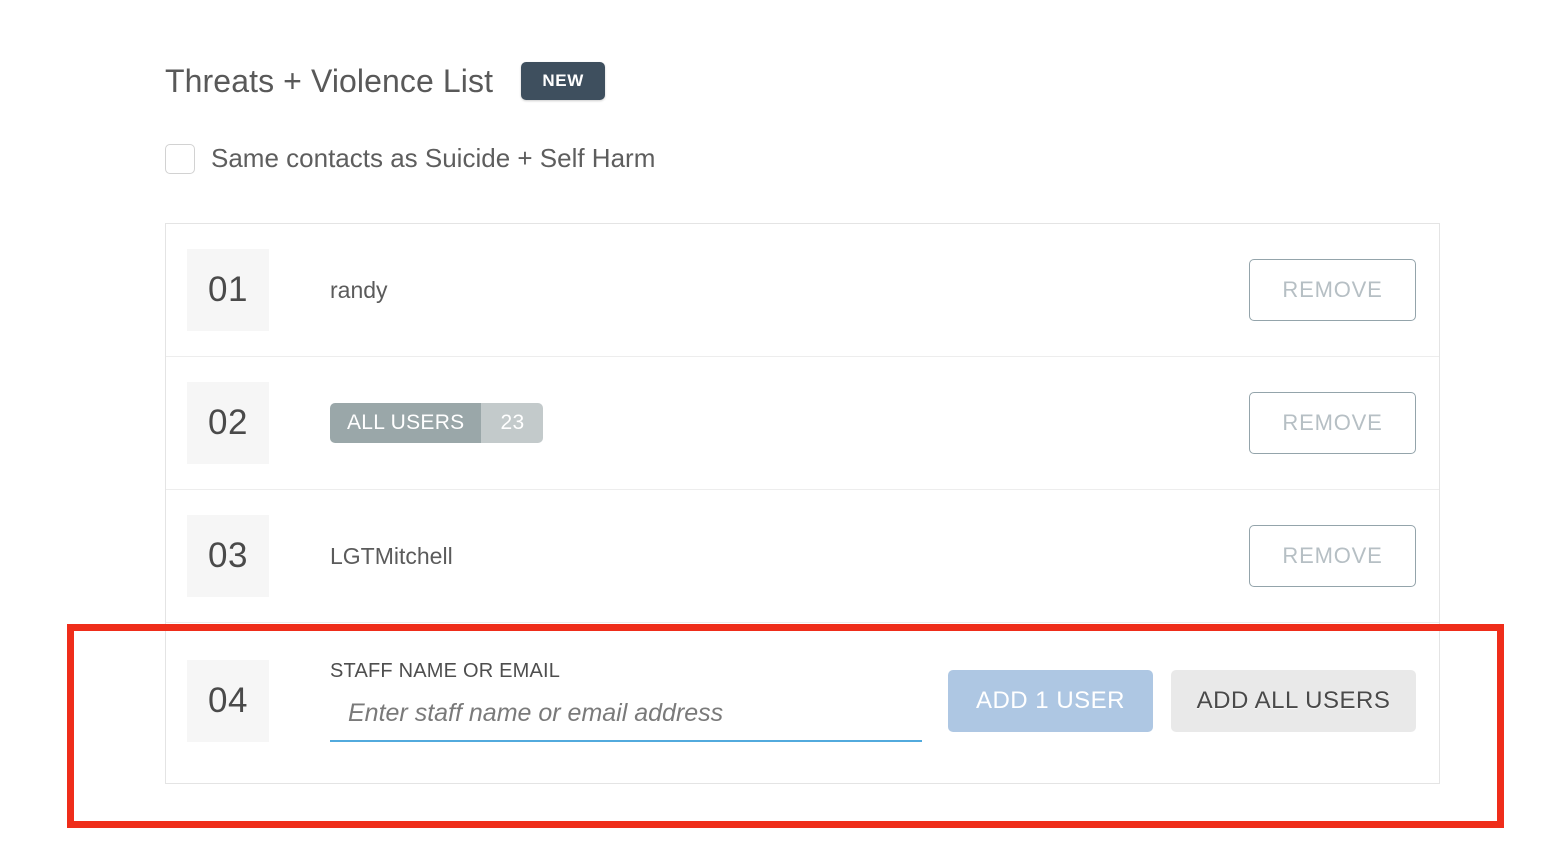 The image size is (1550, 868). What do you see at coordinates (406, 423) in the screenshot?
I see `all-users-pill-label: ALL USERS` at bounding box center [406, 423].